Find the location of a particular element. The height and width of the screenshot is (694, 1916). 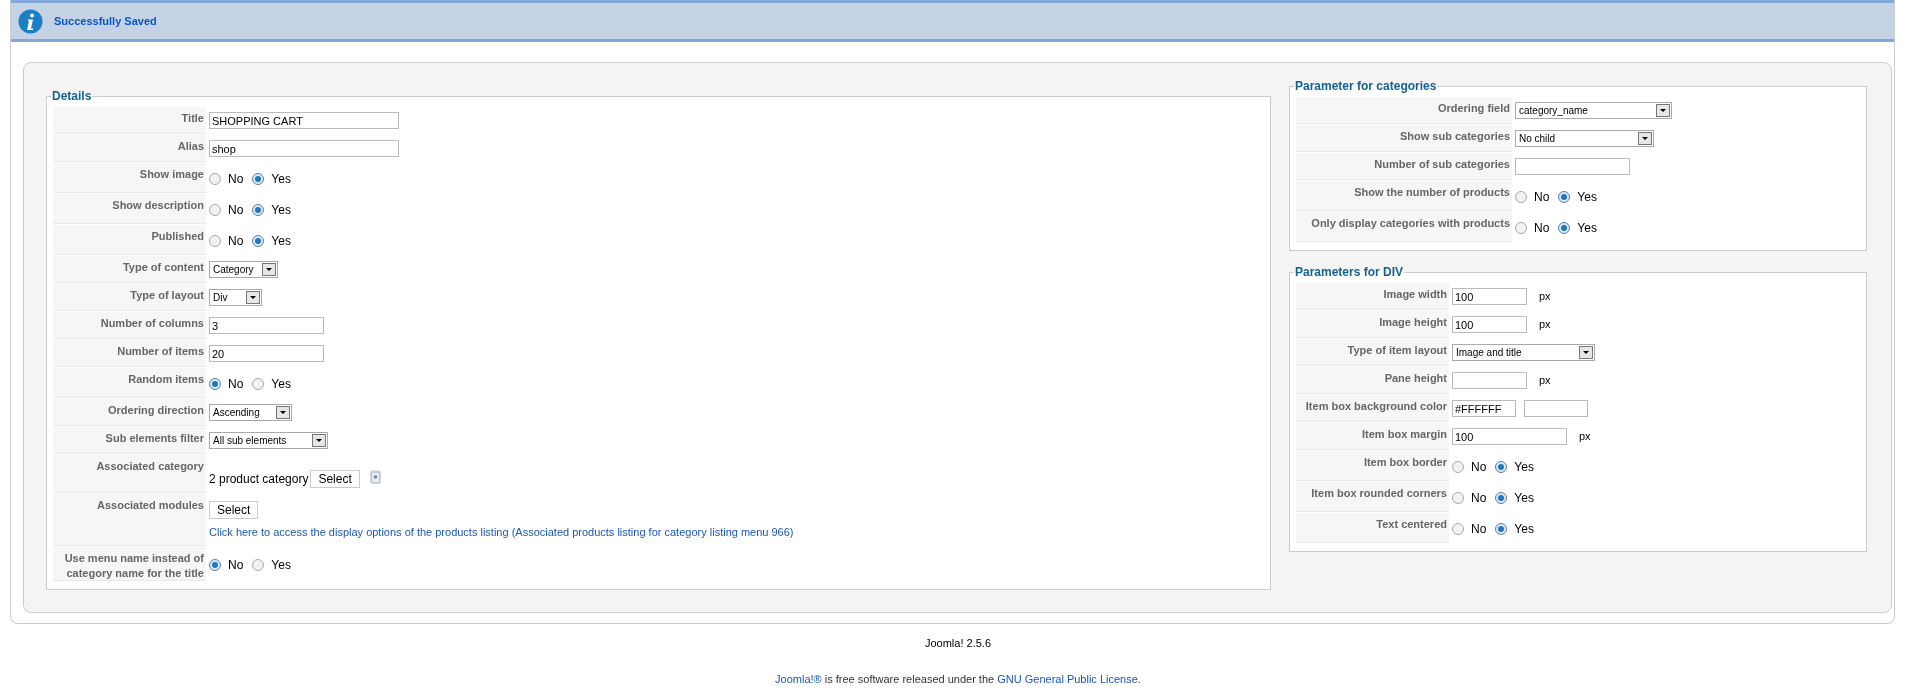

dropdown: Div is located at coordinates (235, 297).